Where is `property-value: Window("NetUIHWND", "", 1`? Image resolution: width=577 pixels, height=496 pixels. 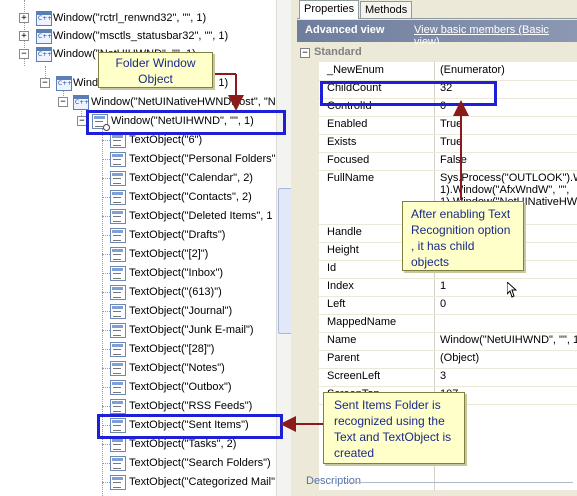
property-value: Window("NetUIHWND", "", 1 is located at coordinates (508, 340).